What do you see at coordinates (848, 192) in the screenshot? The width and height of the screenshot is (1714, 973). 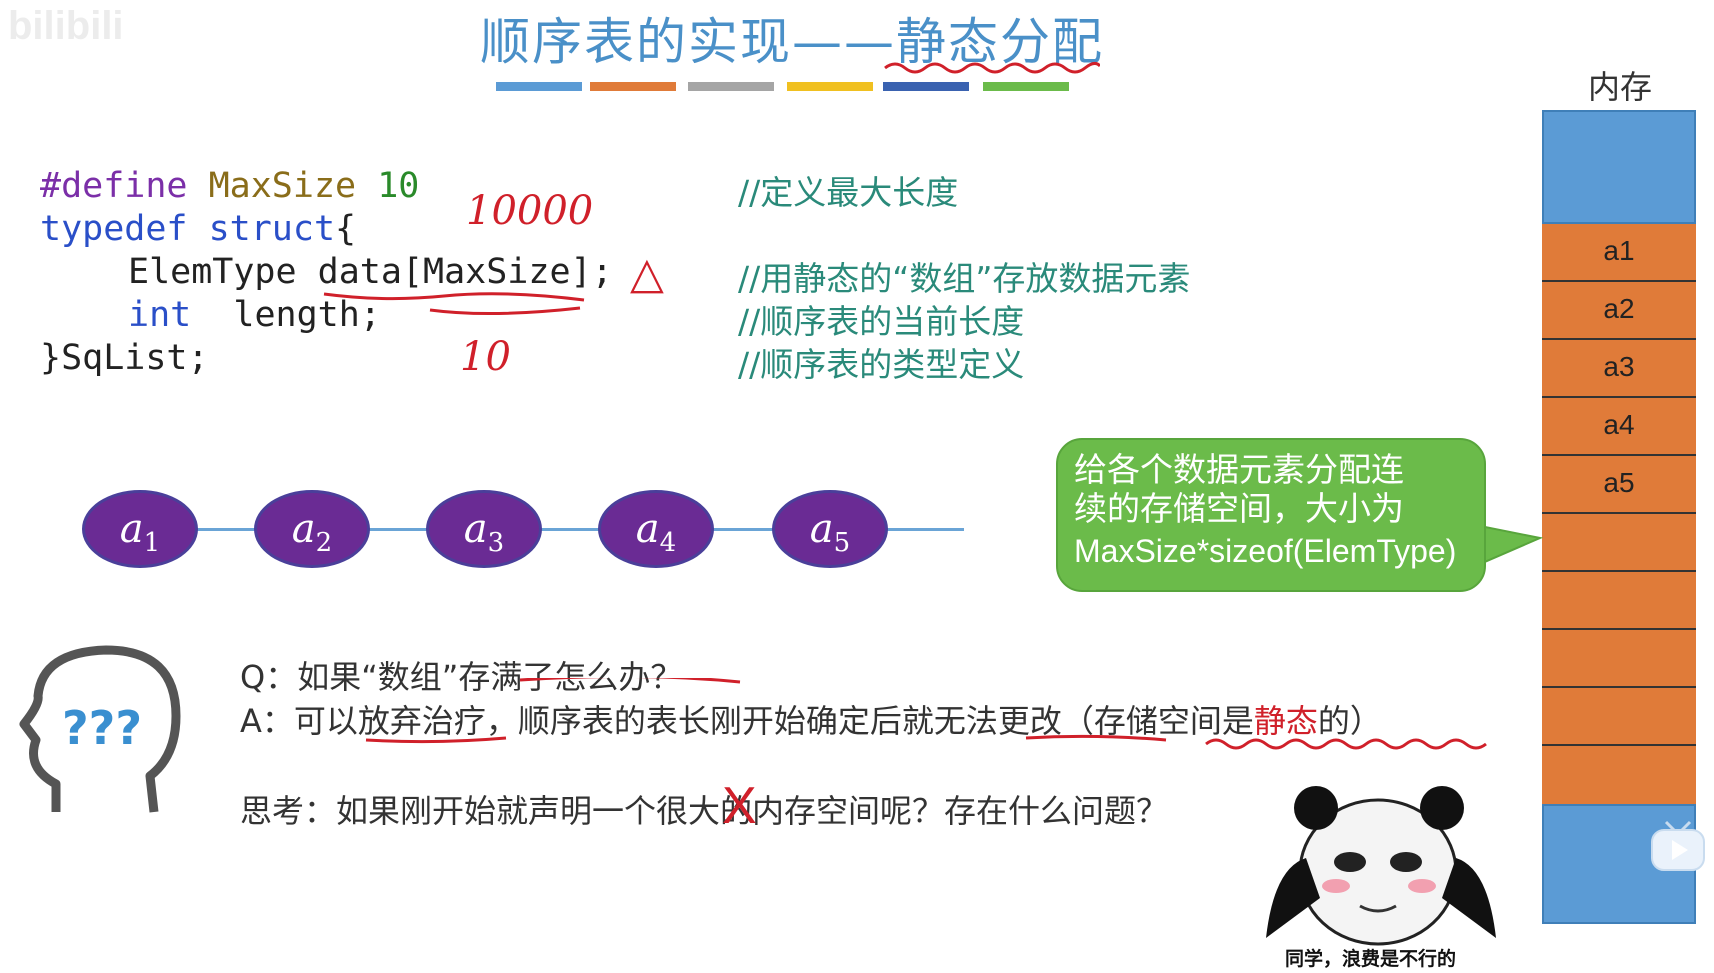 I see `comment-define: //定义最大长度` at bounding box center [848, 192].